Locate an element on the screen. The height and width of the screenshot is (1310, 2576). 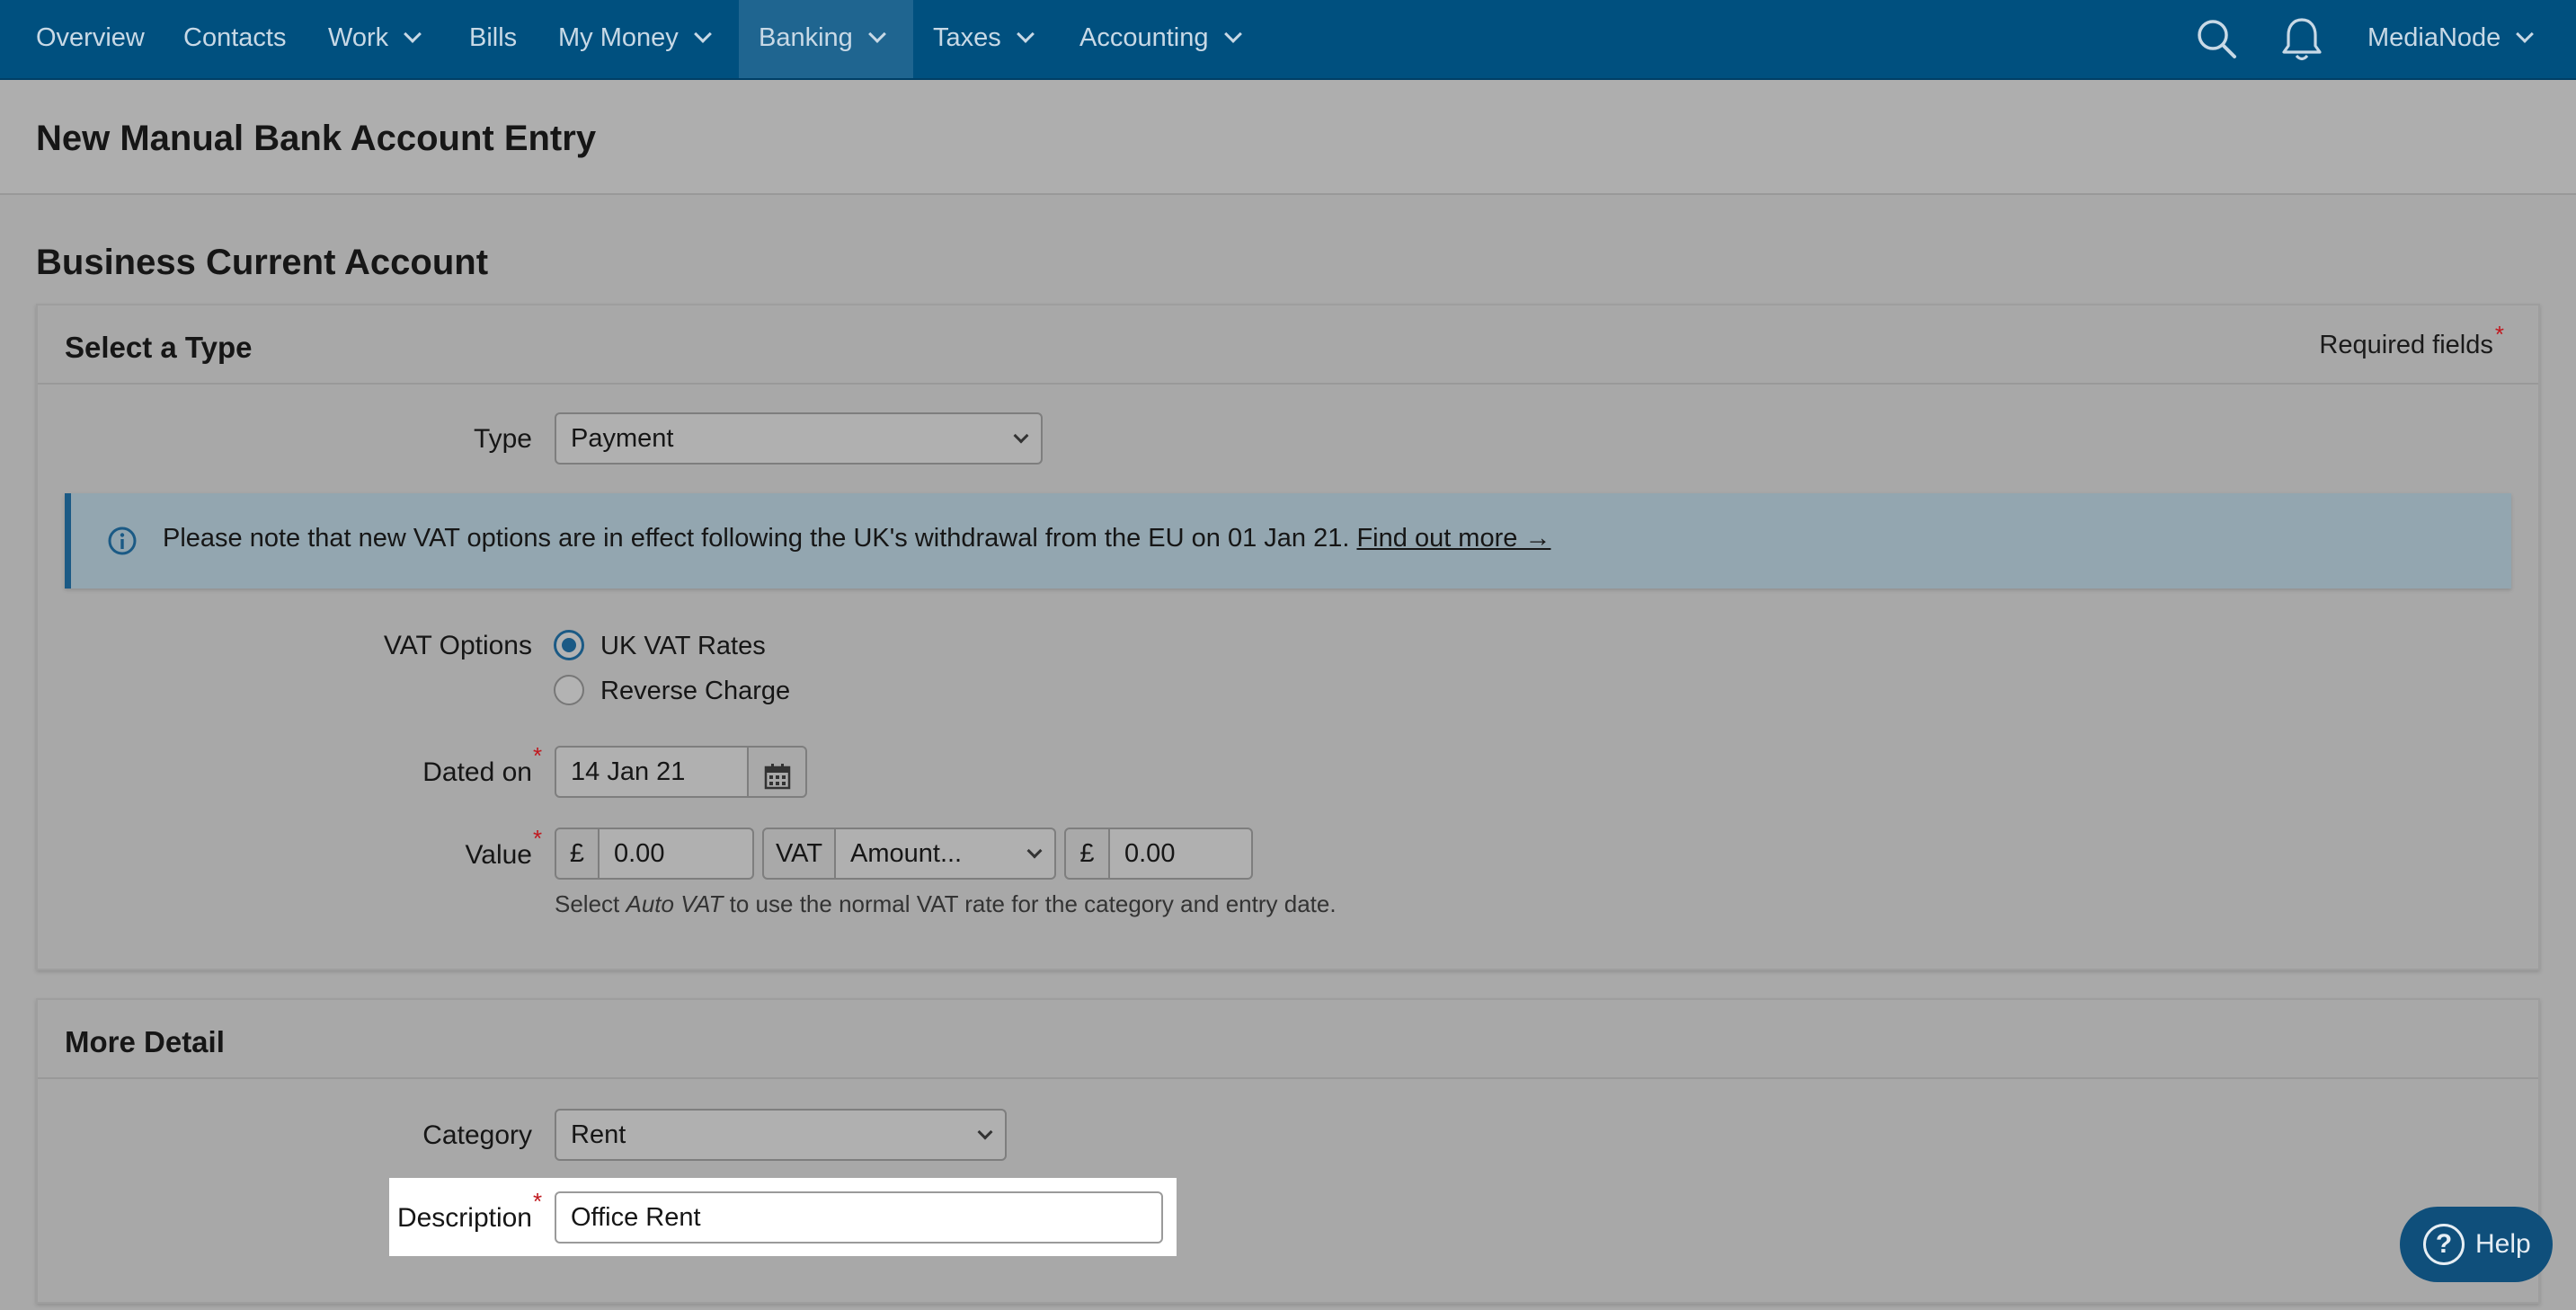
account-menu: MediaNode is located at coordinates (2451, 39).